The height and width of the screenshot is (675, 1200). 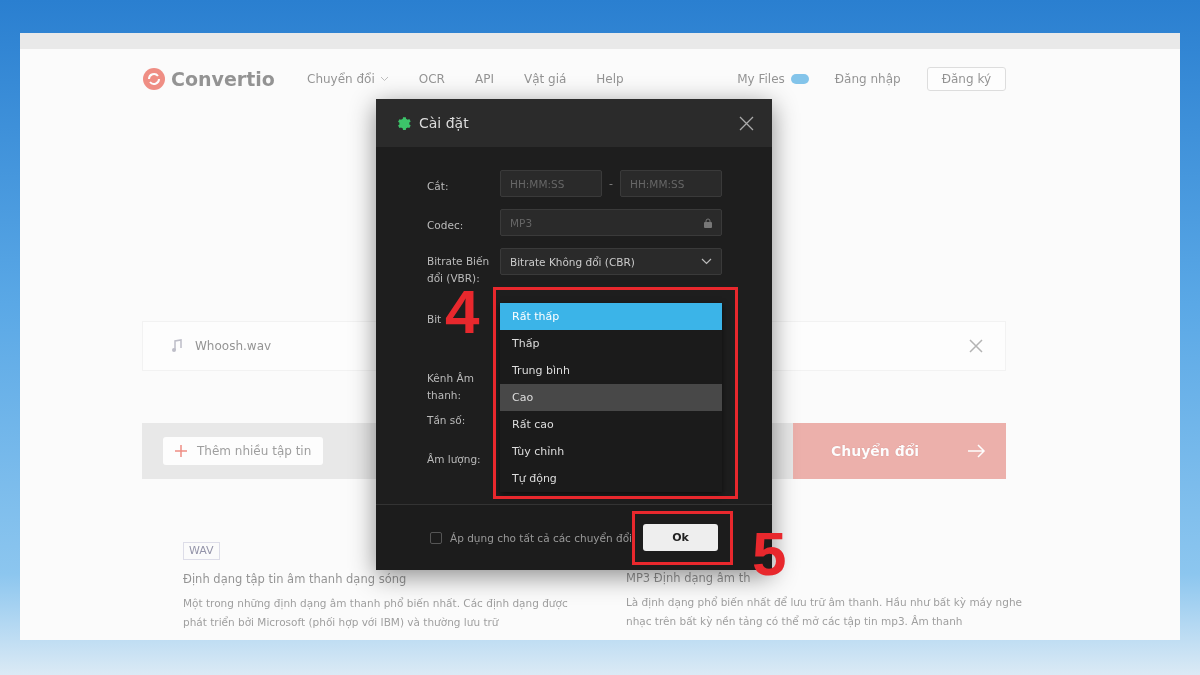 What do you see at coordinates (611, 451) in the screenshot?
I see `dropdown-option: Tùy chỉnh` at bounding box center [611, 451].